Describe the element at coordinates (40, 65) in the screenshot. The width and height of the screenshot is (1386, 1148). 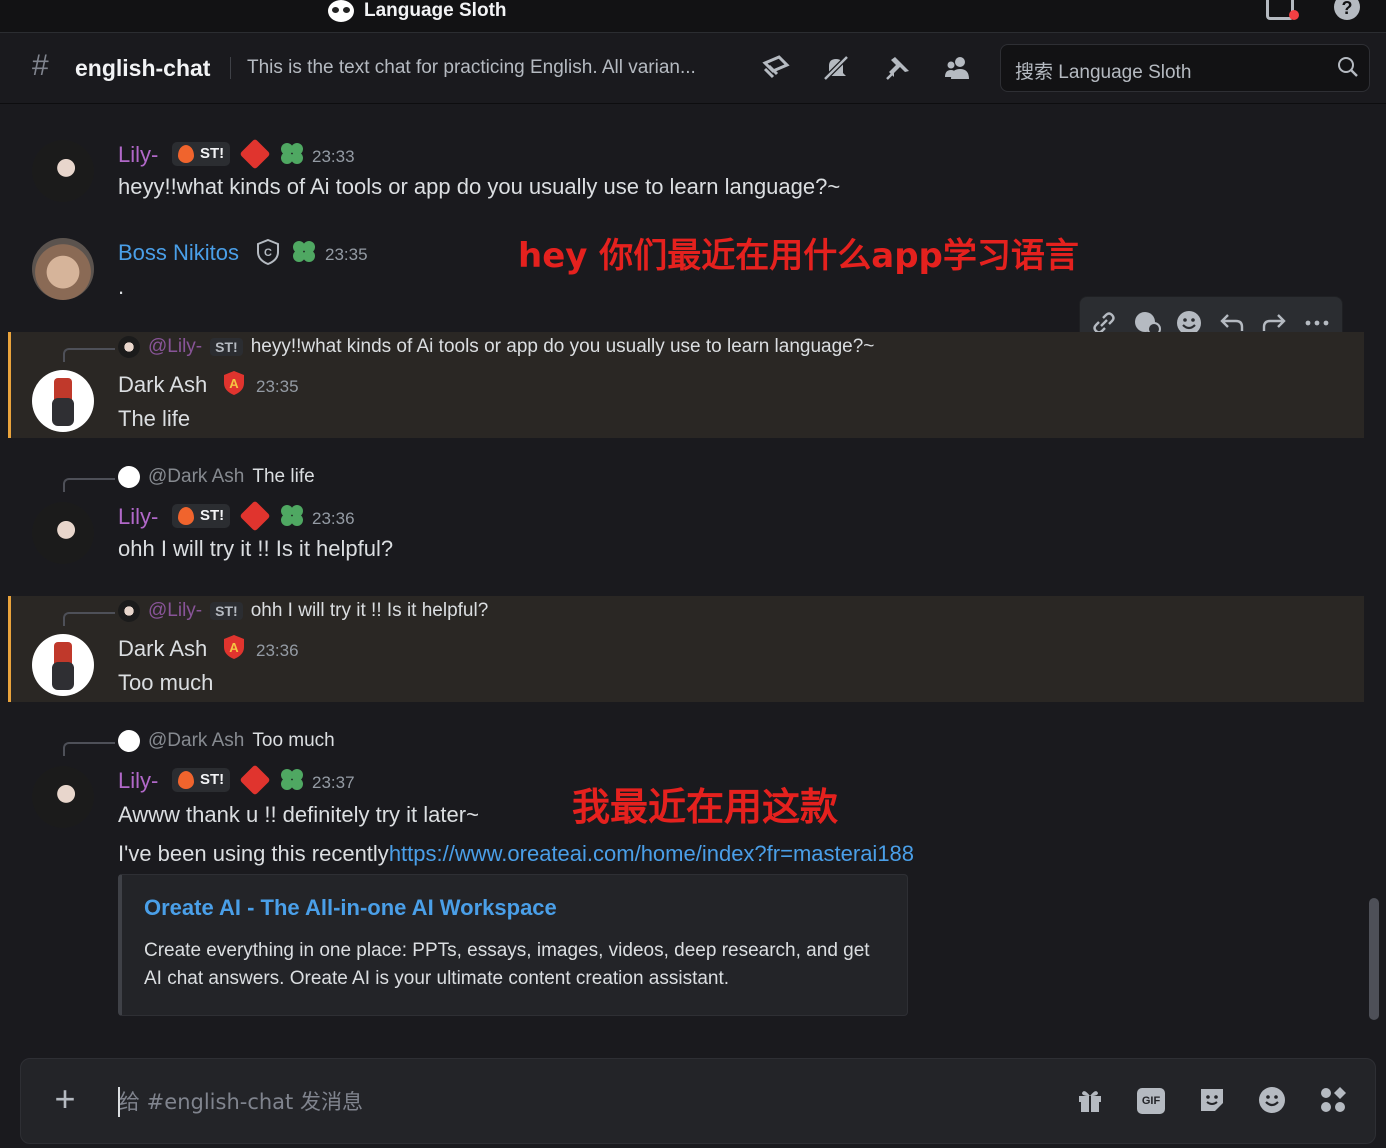
I see `channel-hash-icon: #` at that location.